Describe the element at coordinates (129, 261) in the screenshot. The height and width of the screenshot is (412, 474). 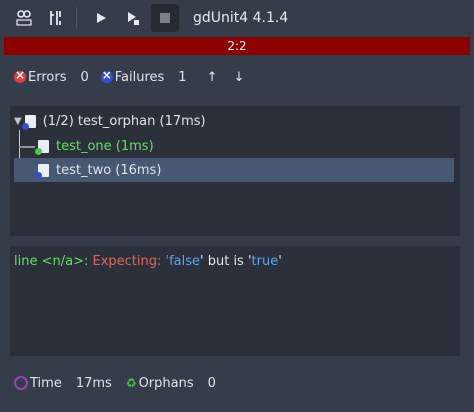
I see `output-message: Expecting: '` at that location.